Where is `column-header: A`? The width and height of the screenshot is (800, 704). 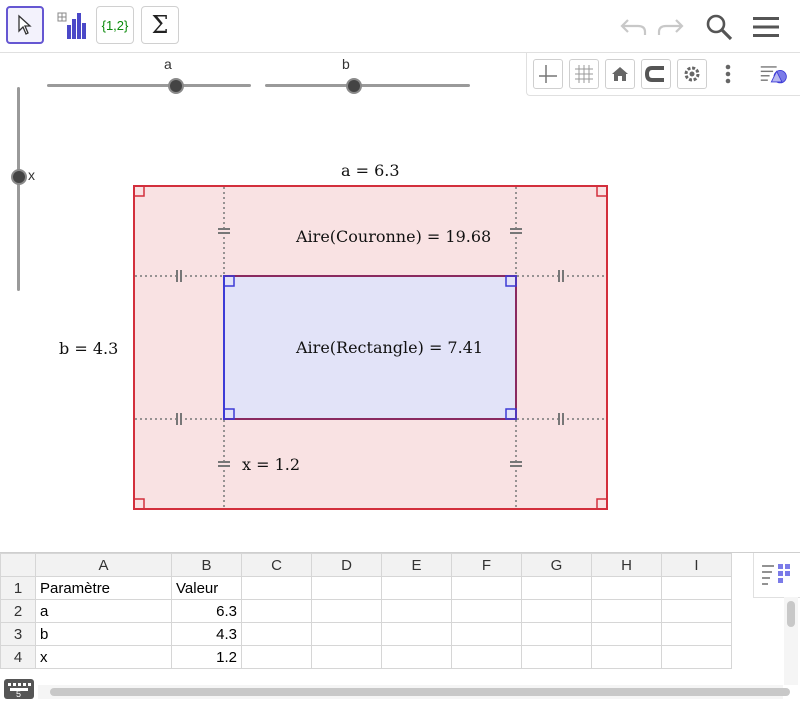
column-header: A is located at coordinates (103, 565).